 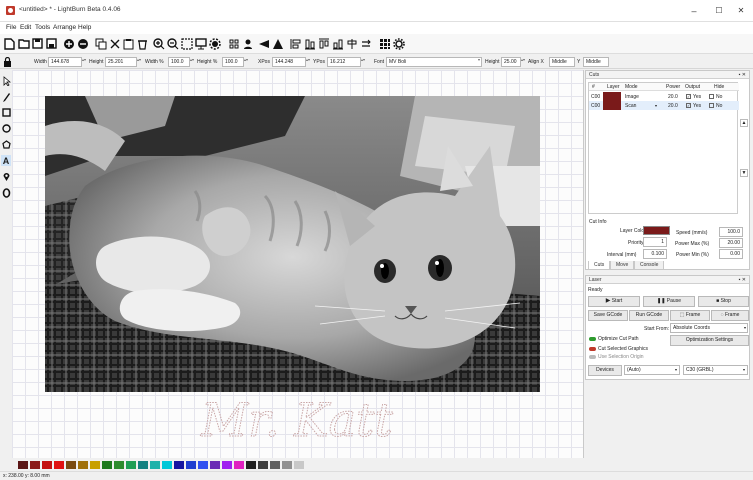 I want to click on tab-cuts: Cuts, so click(x=599, y=265).